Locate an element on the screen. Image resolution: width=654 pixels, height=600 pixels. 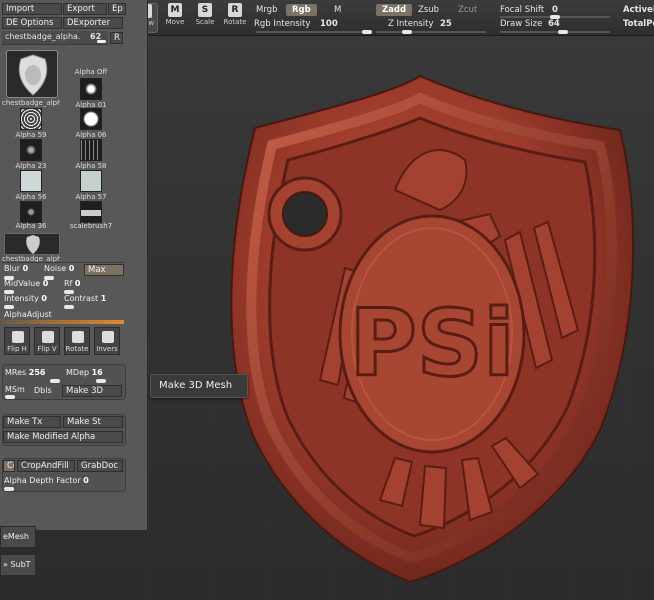
alpha-58-caption: Alpha 58 is located at coordinates (91, 166).